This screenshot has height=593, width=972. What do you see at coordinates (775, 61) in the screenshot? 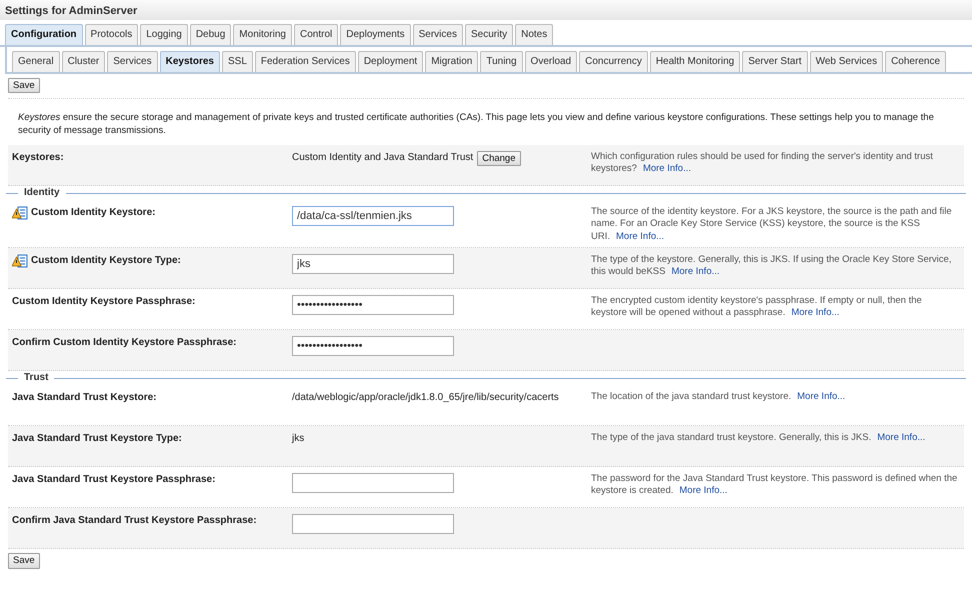
I see `tab: Server Start` at bounding box center [775, 61].